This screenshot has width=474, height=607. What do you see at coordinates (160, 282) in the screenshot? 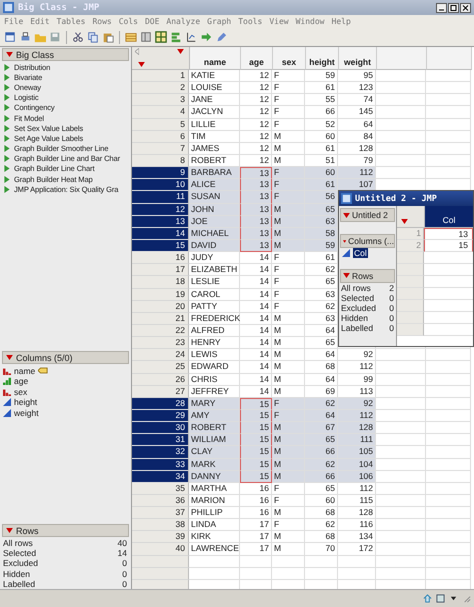
I see `row-number: 18` at bounding box center [160, 282].